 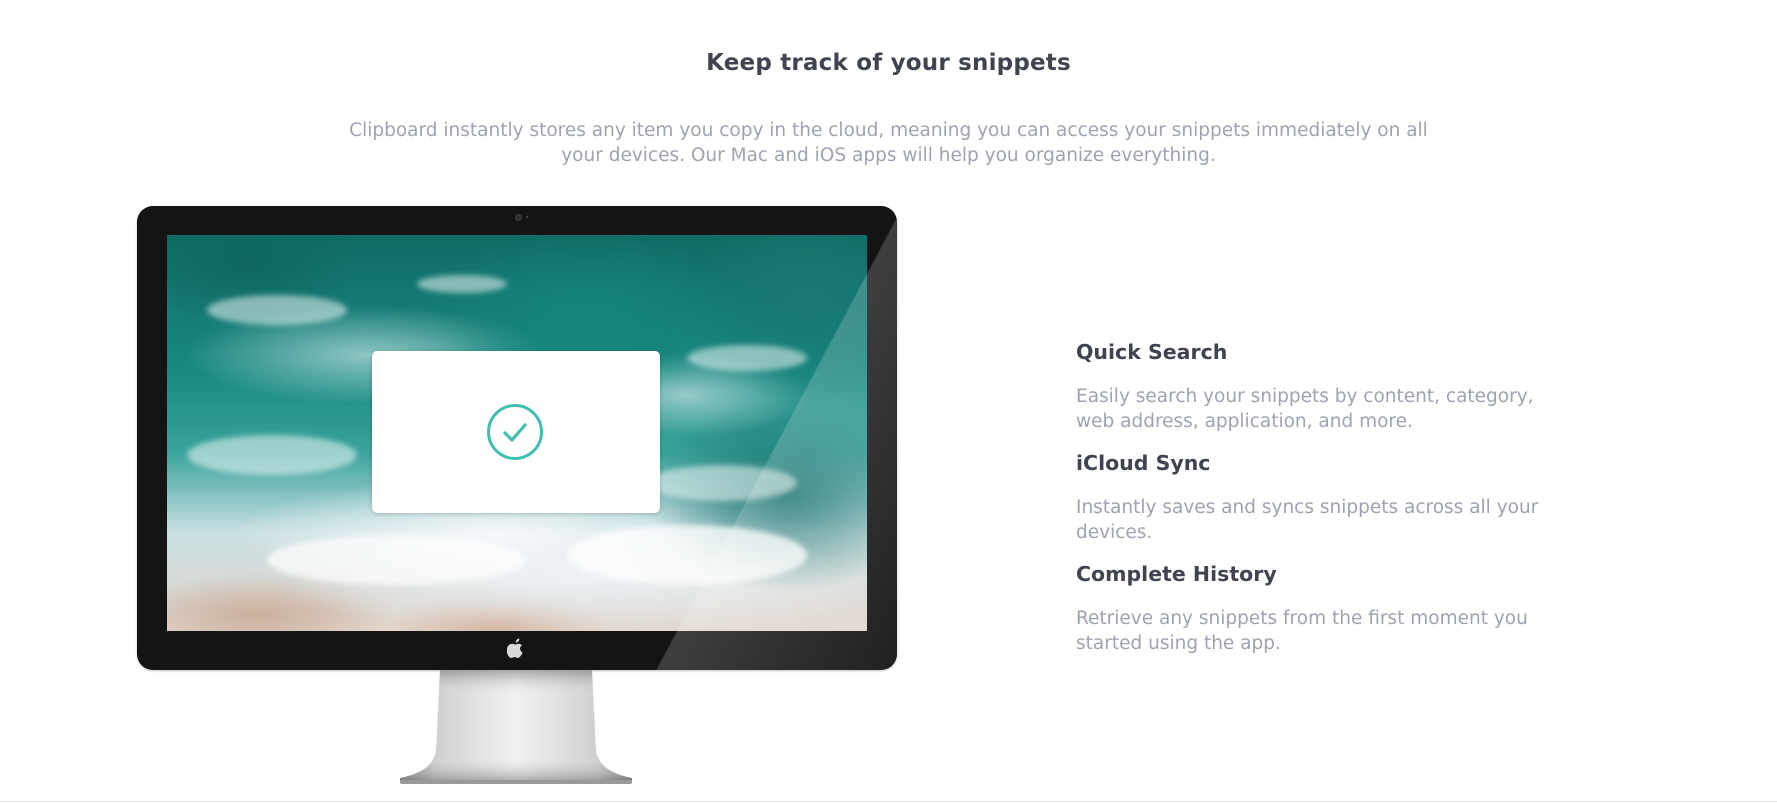 What do you see at coordinates (1143, 463) in the screenshot?
I see `feature-title-icloud-sync: iCloud Sync` at bounding box center [1143, 463].